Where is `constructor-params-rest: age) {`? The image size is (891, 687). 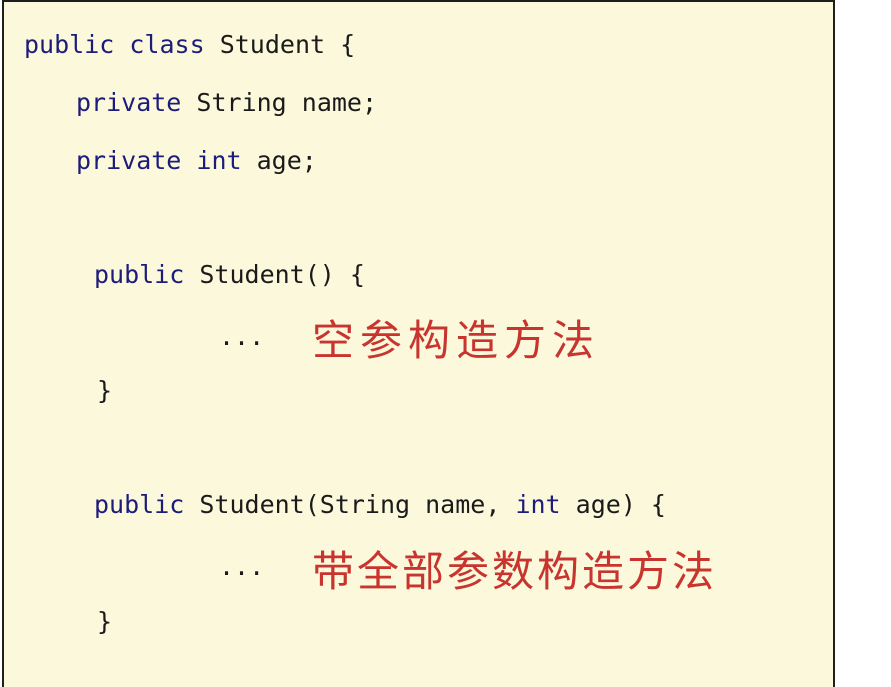
constructor-params-rest: age) { is located at coordinates (613, 504).